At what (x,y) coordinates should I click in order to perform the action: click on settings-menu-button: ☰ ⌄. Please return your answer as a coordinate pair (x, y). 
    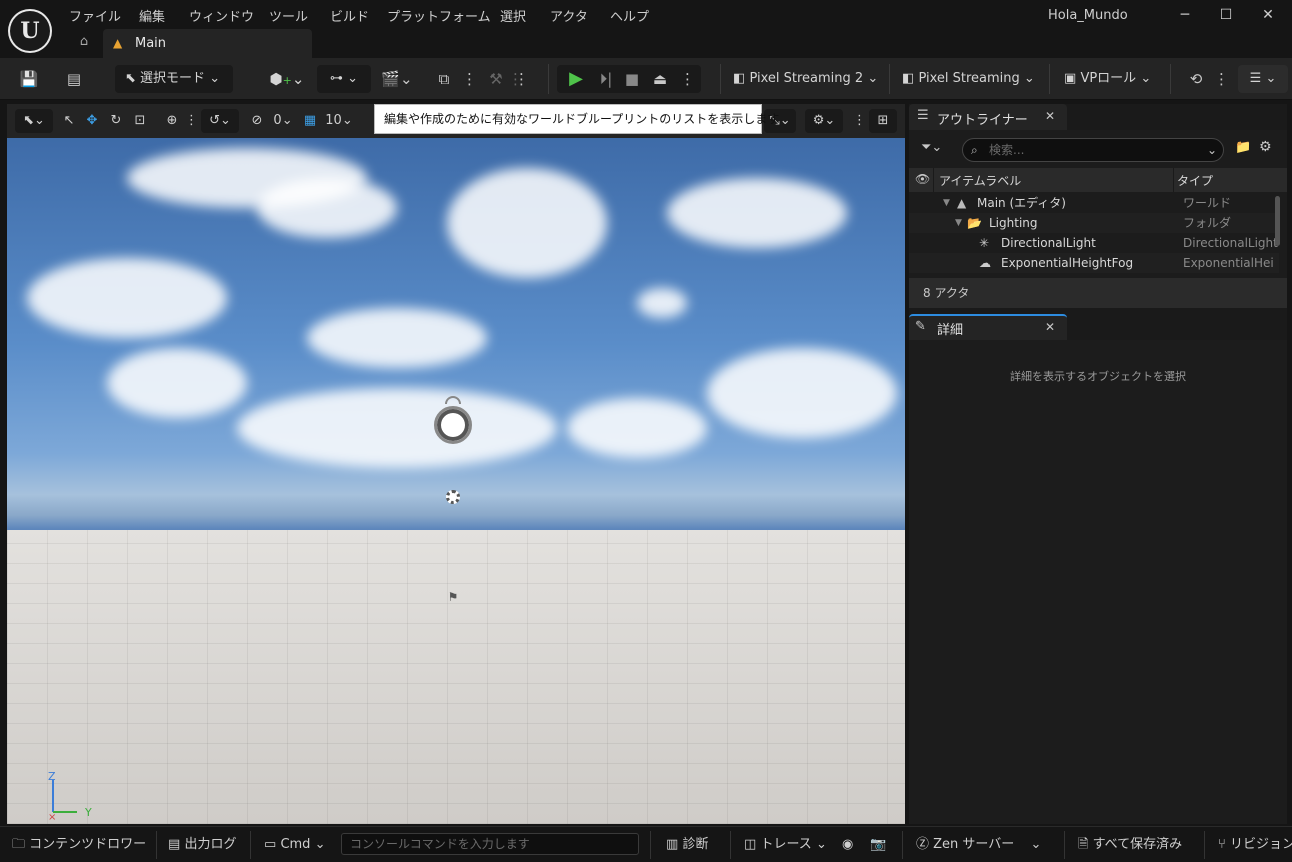
    Looking at the image, I should click on (1263, 79).